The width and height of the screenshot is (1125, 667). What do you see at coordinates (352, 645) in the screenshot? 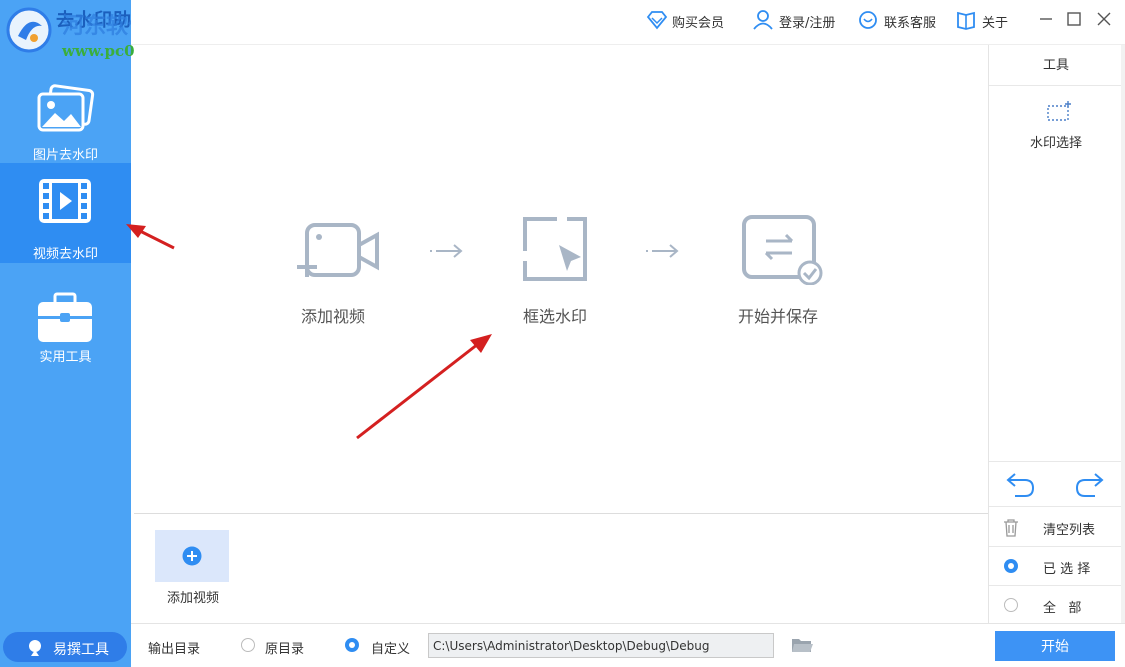
I see `custom-dir-radio` at bounding box center [352, 645].